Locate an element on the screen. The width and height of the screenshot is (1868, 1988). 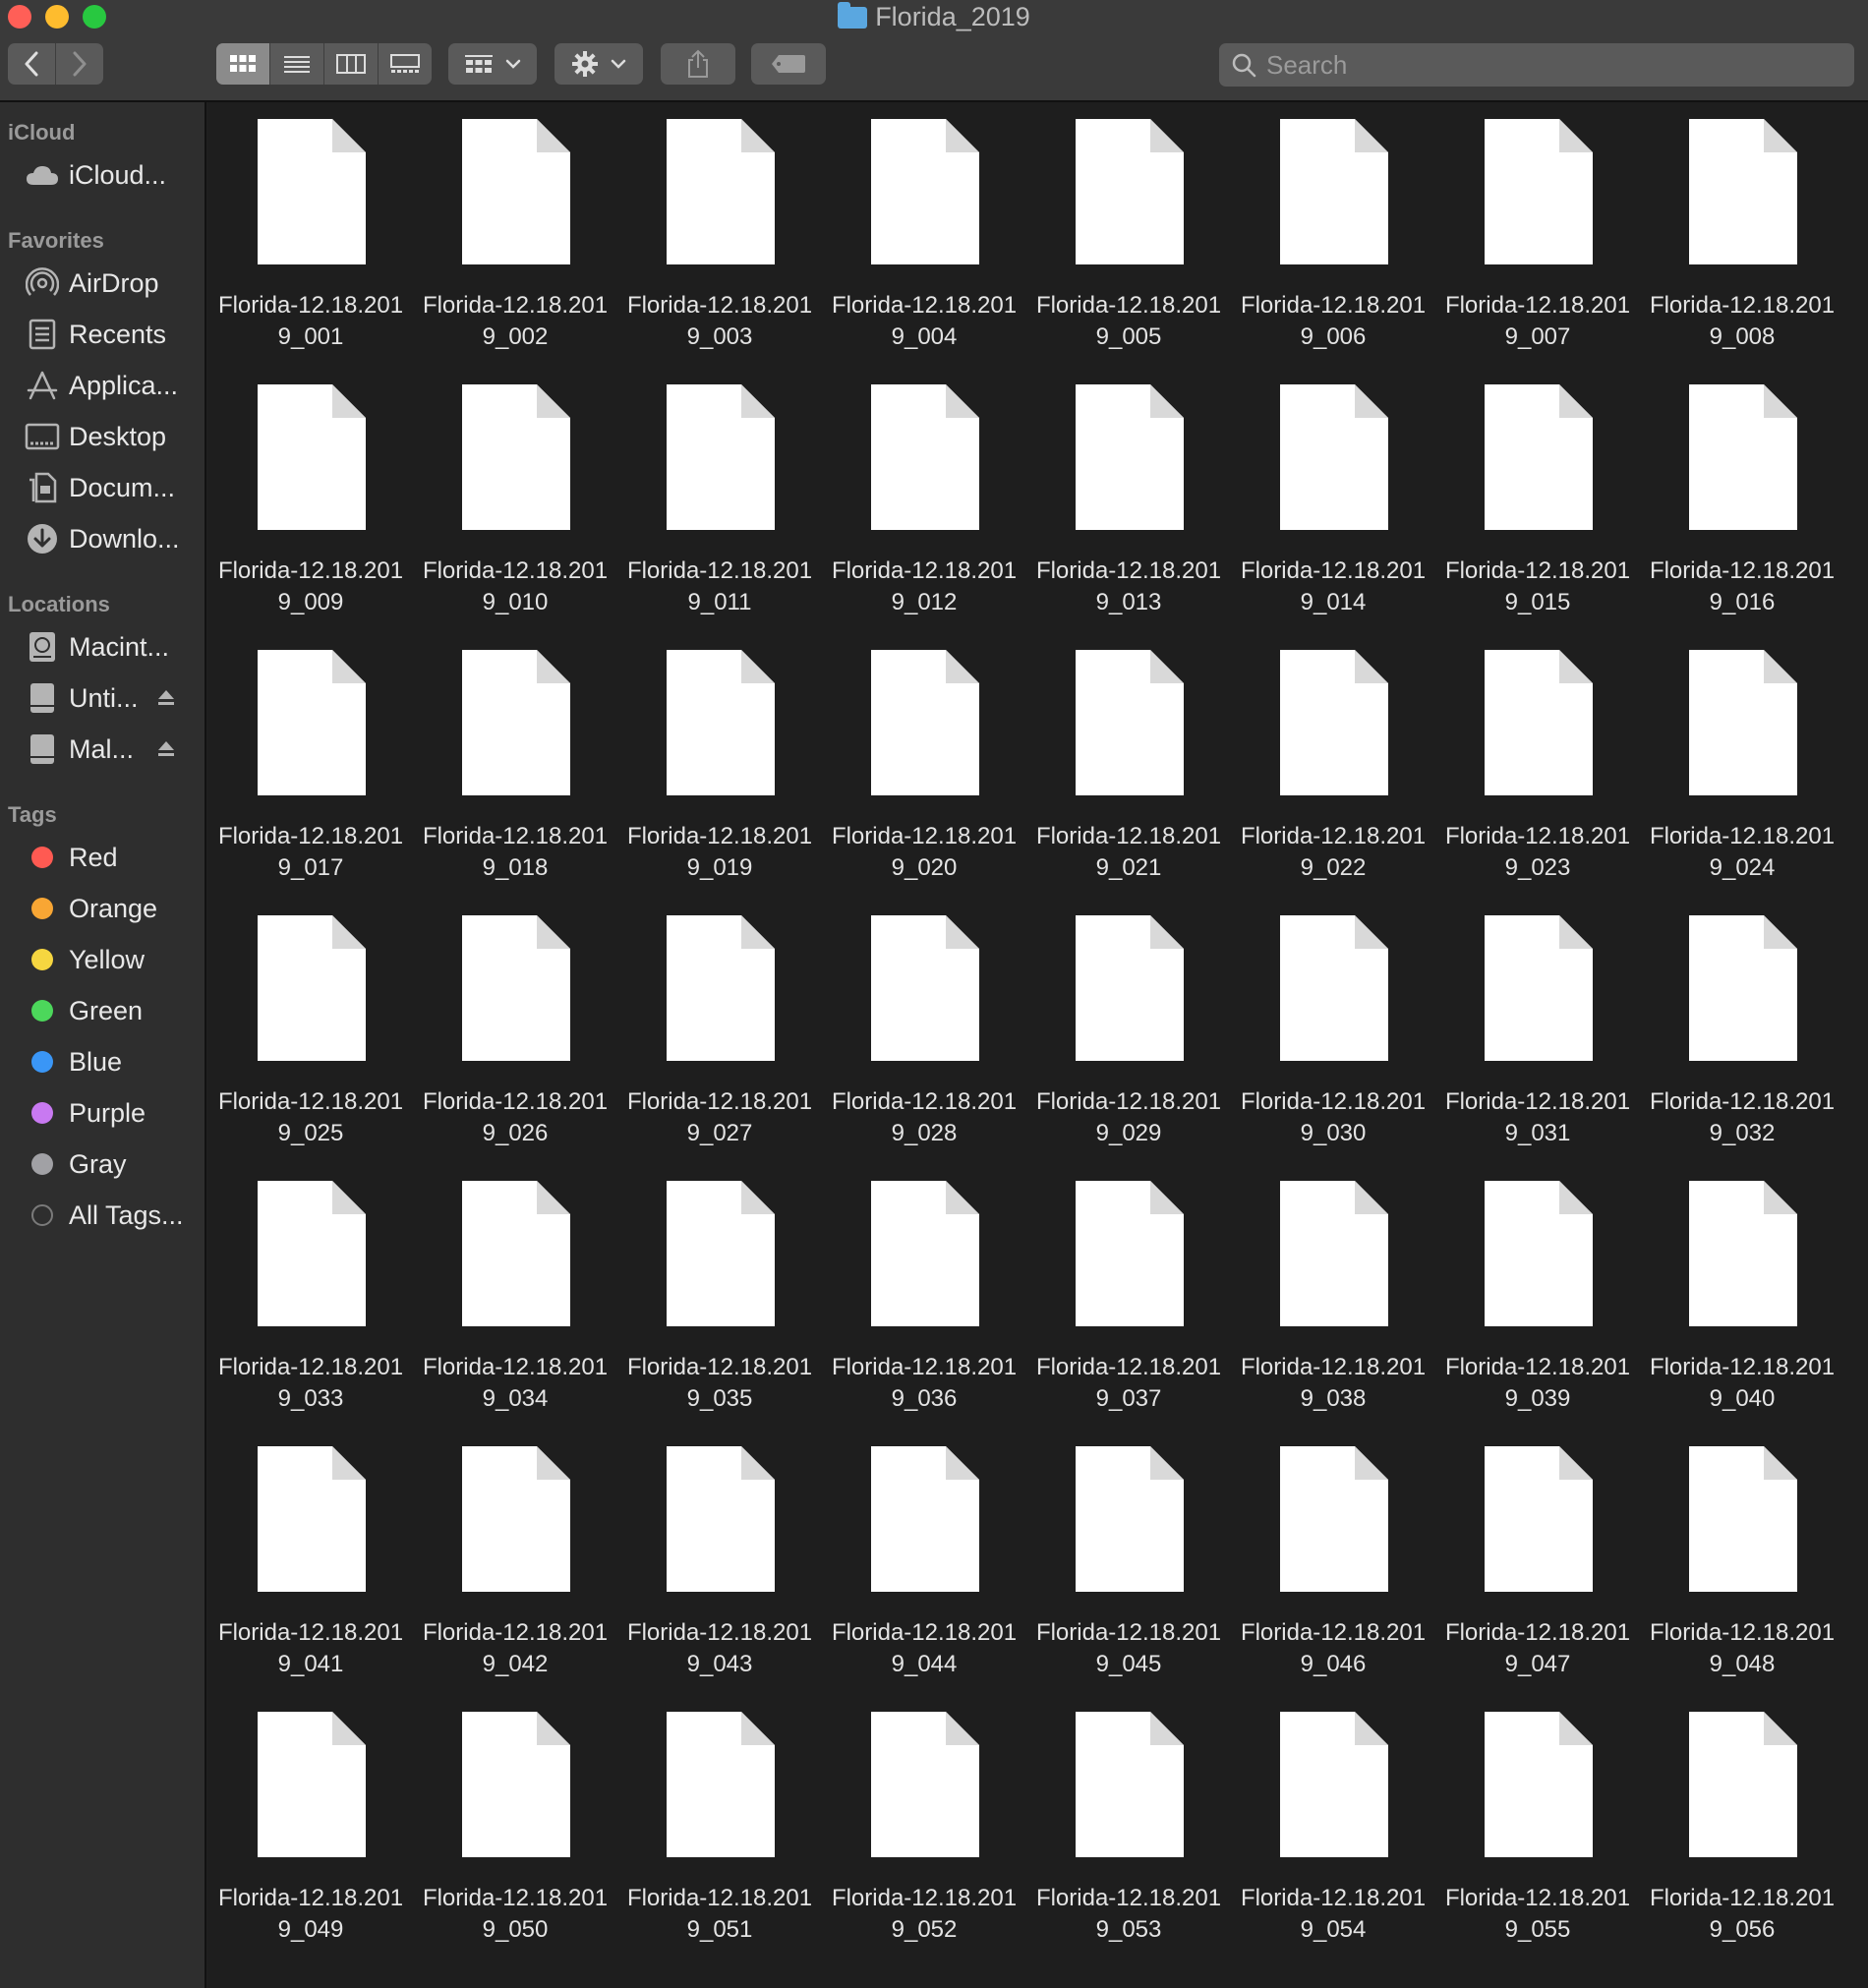
sidebar-tag-gray: Gray is located at coordinates (75, 1164).